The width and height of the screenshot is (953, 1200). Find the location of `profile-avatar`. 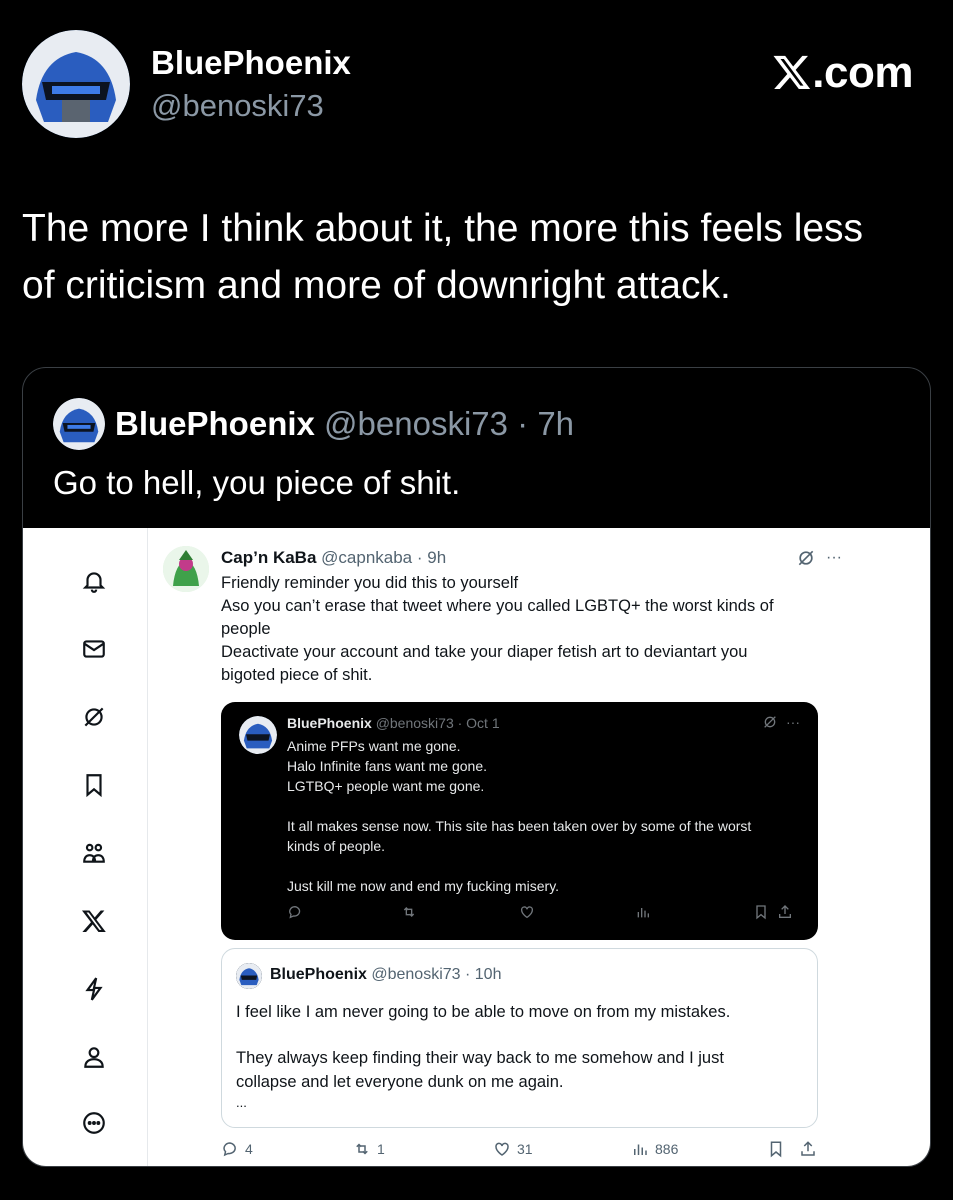

profile-avatar is located at coordinates (76, 84).